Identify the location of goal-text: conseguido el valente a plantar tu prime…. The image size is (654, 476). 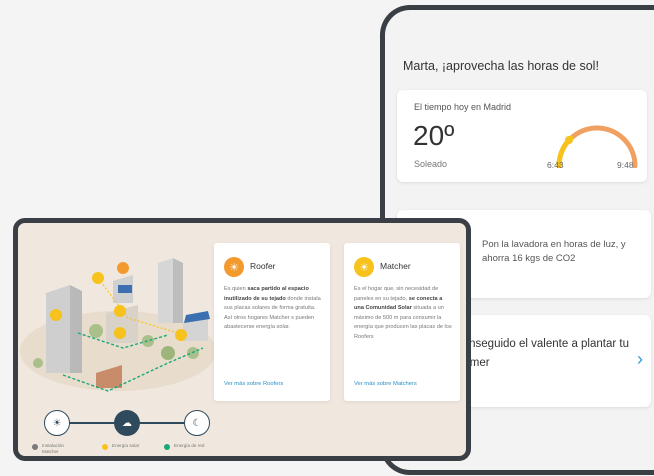
(543, 353).